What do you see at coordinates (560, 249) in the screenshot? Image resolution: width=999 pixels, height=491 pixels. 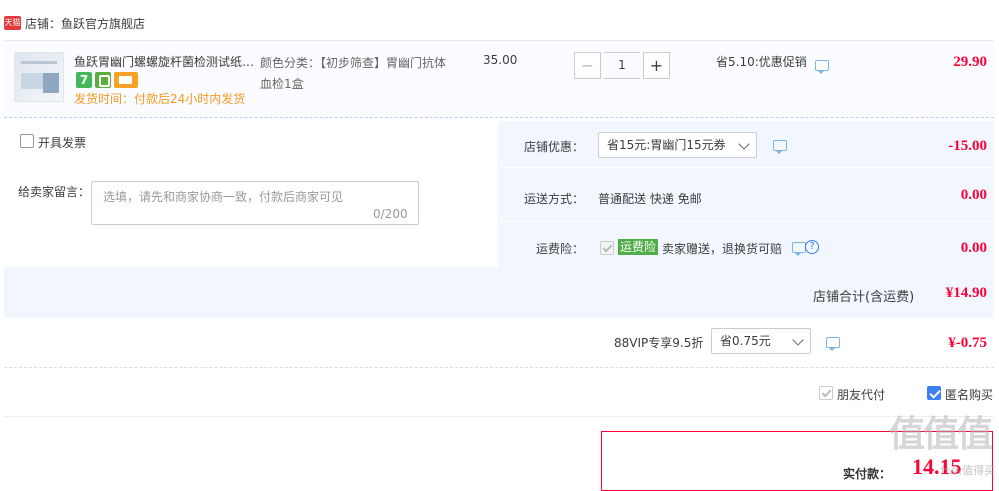 I see `insurance-label: 运费险：` at bounding box center [560, 249].